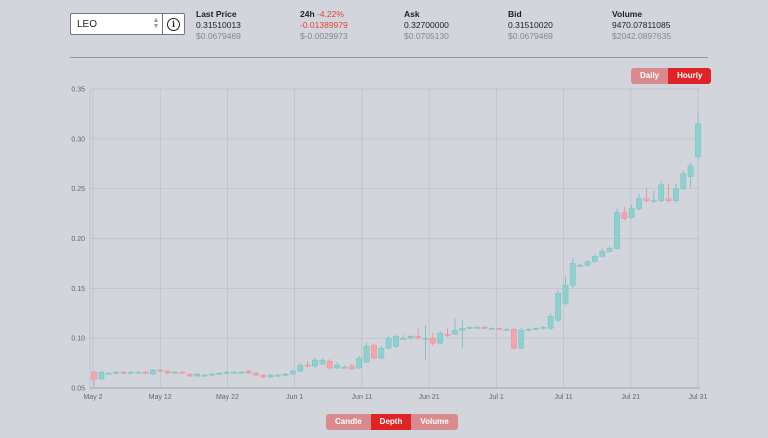 The width and height of the screenshot is (768, 438). I want to click on x-tick-label: Jun 11, so click(362, 397).